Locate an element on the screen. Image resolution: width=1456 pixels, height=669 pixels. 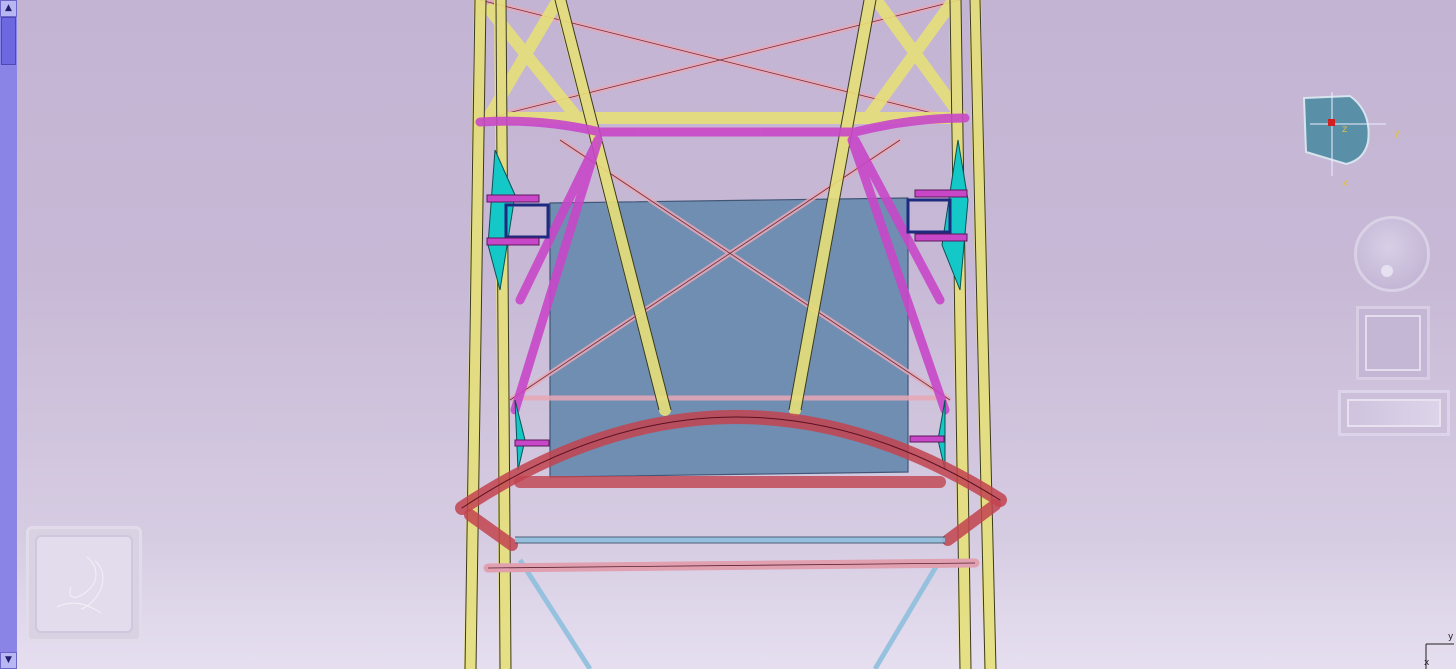
specification-tree-thumbnail is located at coordinates (84, 584).